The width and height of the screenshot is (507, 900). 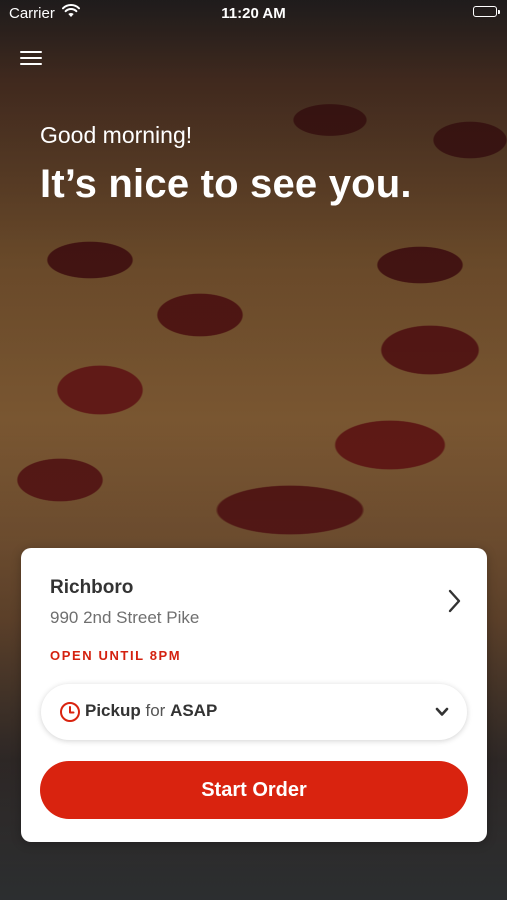 I want to click on headline-text: It’s nice to see you., so click(x=226, y=184).